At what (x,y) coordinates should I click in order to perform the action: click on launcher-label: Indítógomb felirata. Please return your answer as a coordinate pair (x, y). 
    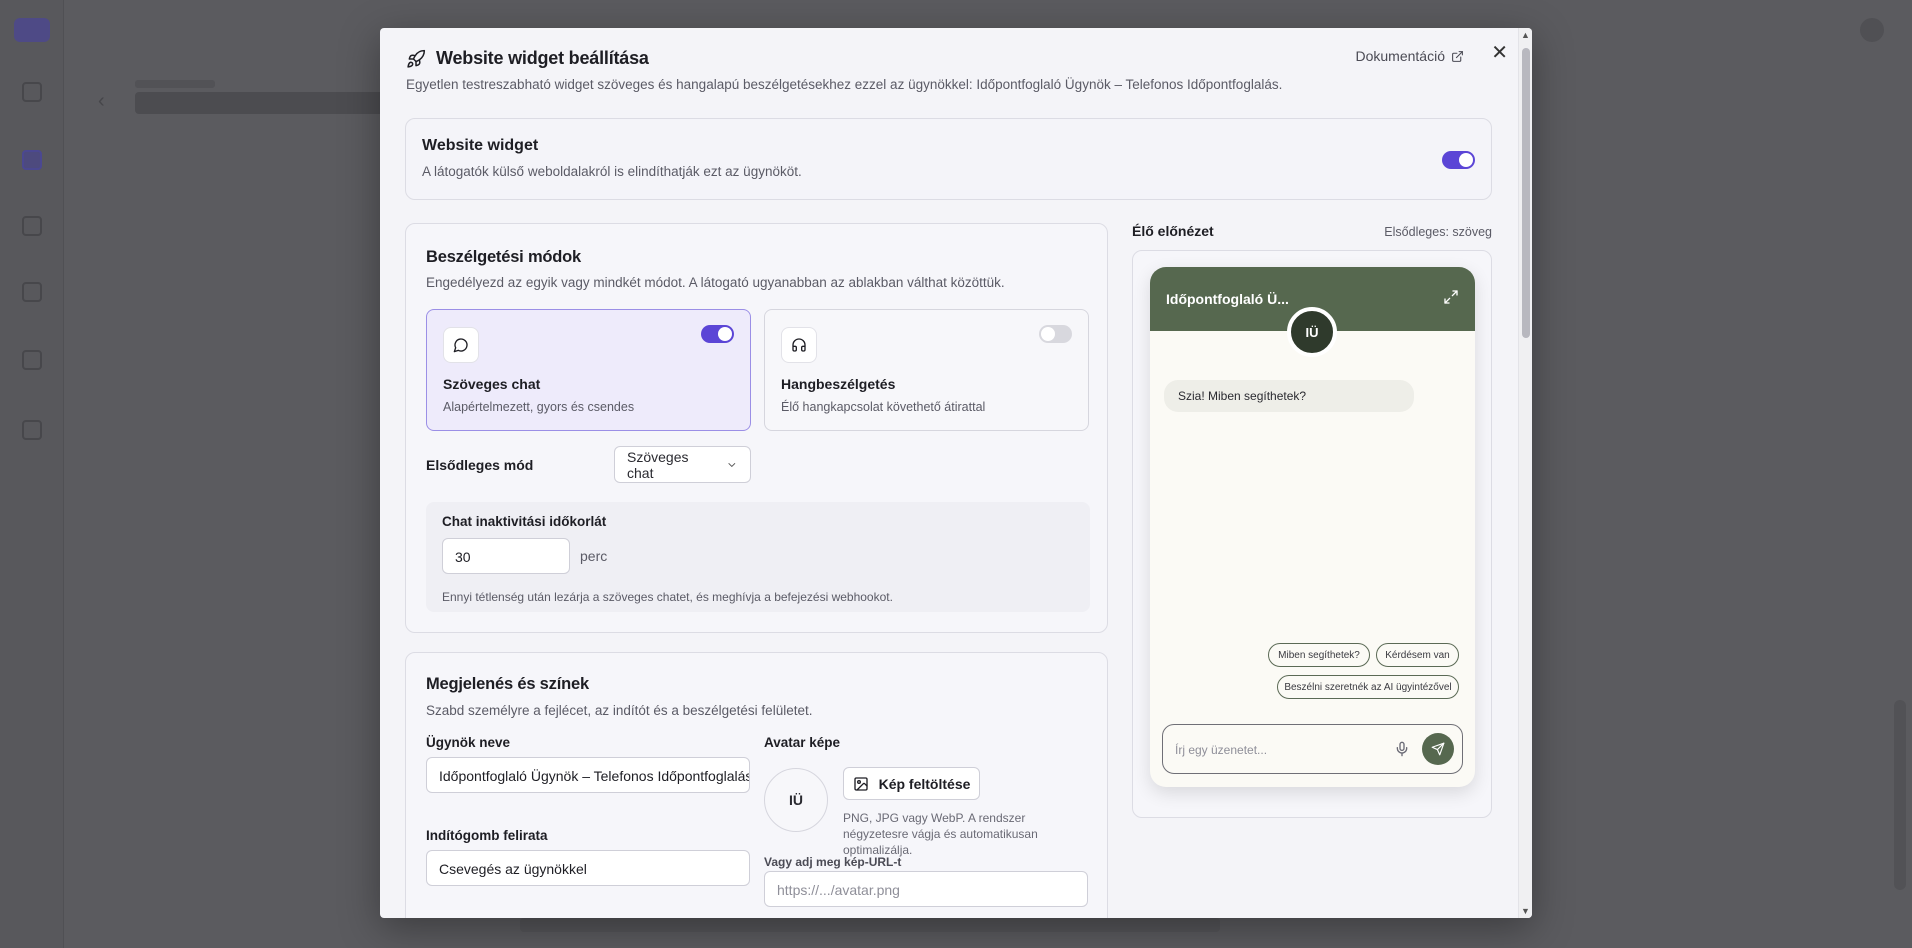
    Looking at the image, I should click on (487, 835).